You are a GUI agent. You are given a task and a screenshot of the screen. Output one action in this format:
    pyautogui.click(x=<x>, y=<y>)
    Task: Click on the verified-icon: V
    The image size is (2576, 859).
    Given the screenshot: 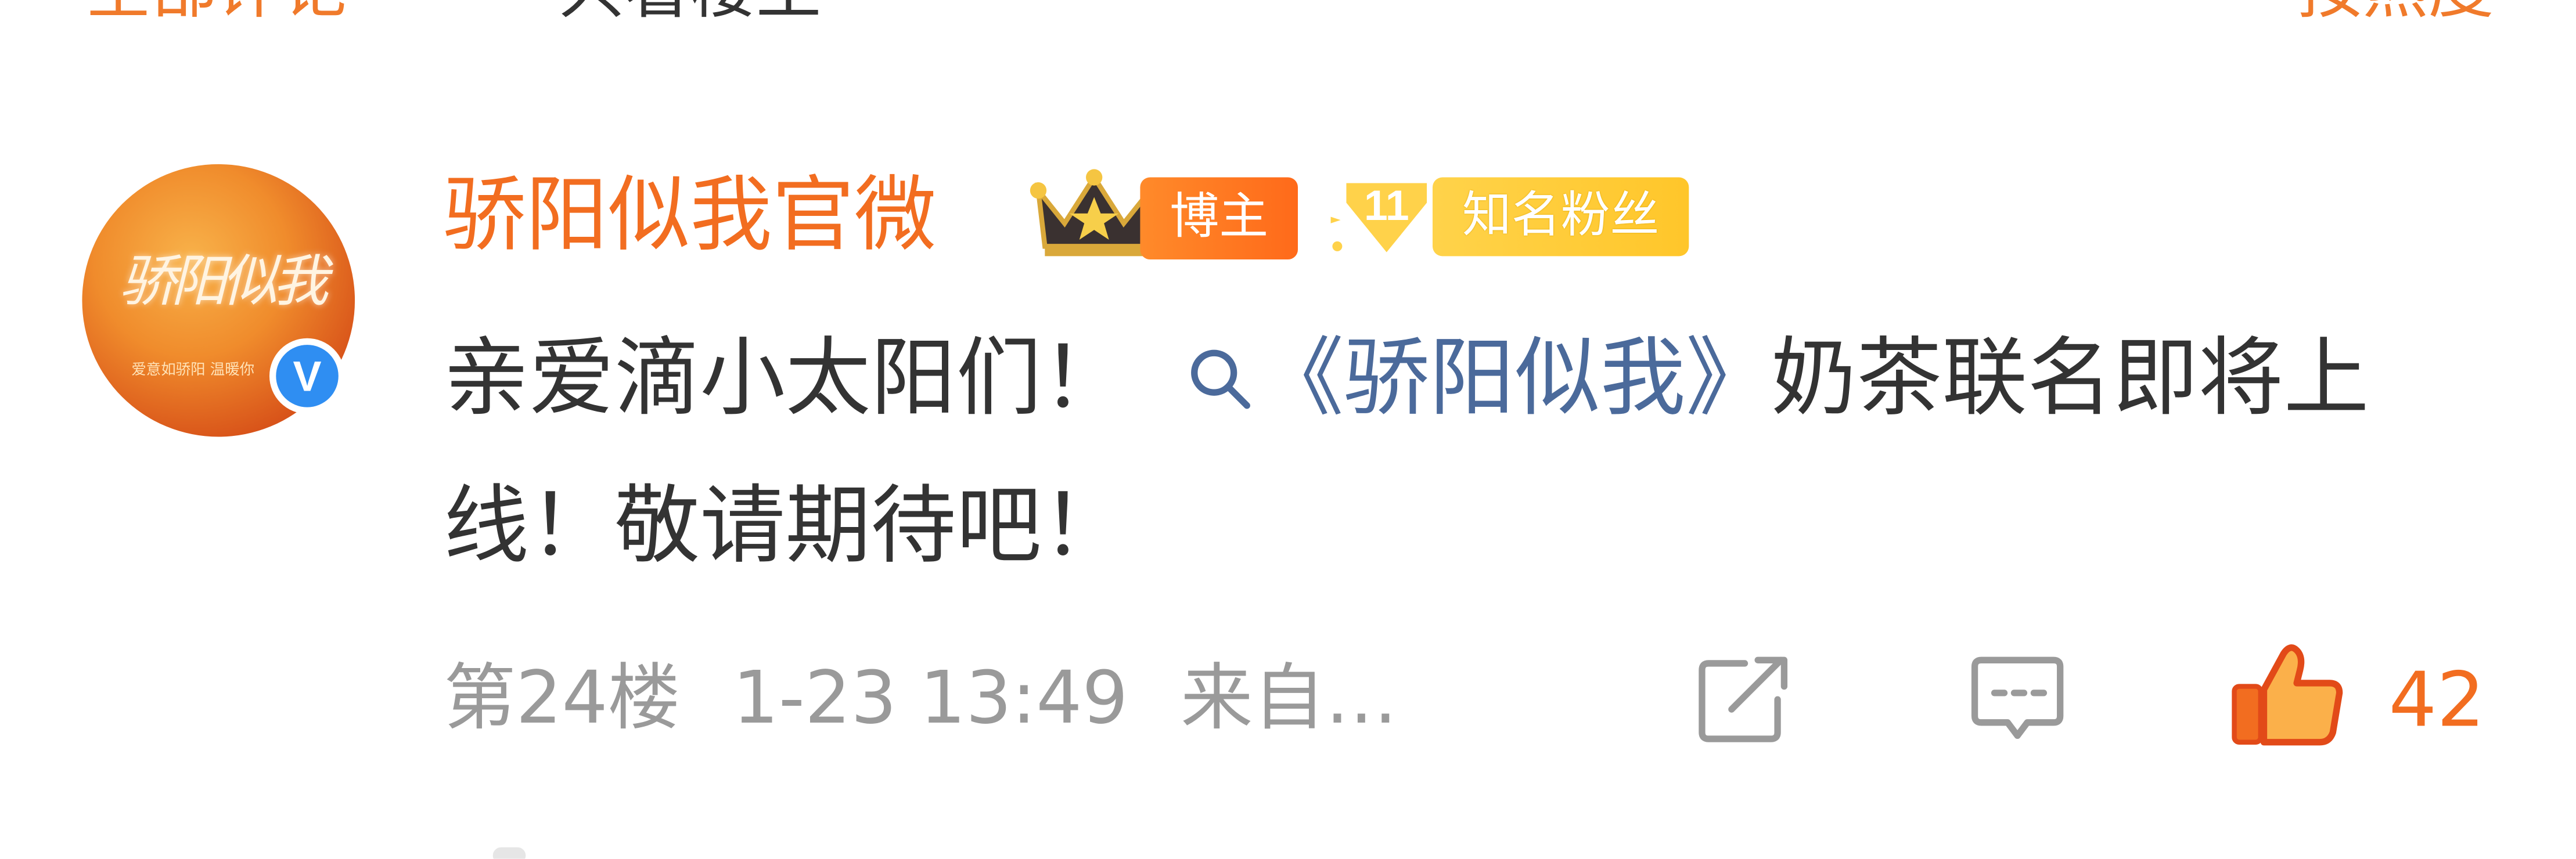 What is the action you would take?
    pyautogui.click(x=307, y=376)
    